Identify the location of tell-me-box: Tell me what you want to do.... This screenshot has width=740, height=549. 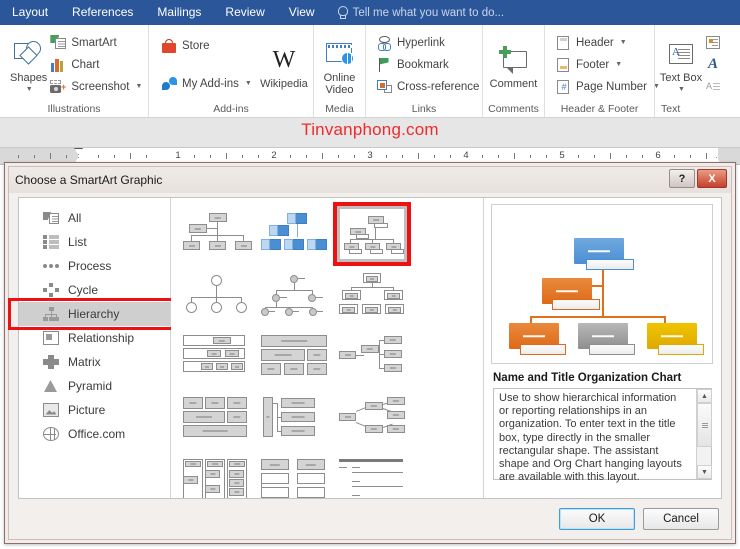
(420, 12).